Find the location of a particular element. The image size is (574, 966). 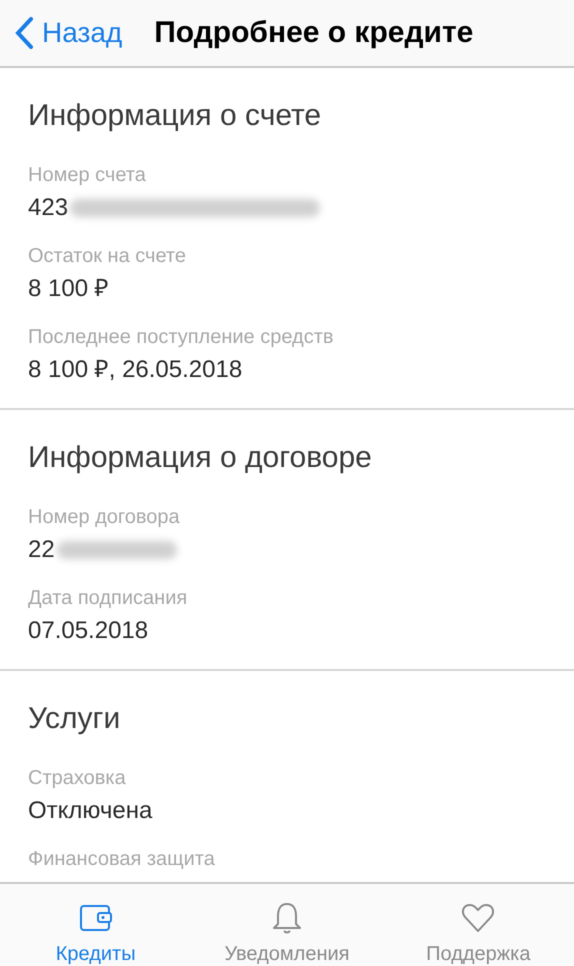

tab-item: Кредиты is located at coordinates (95, 933).